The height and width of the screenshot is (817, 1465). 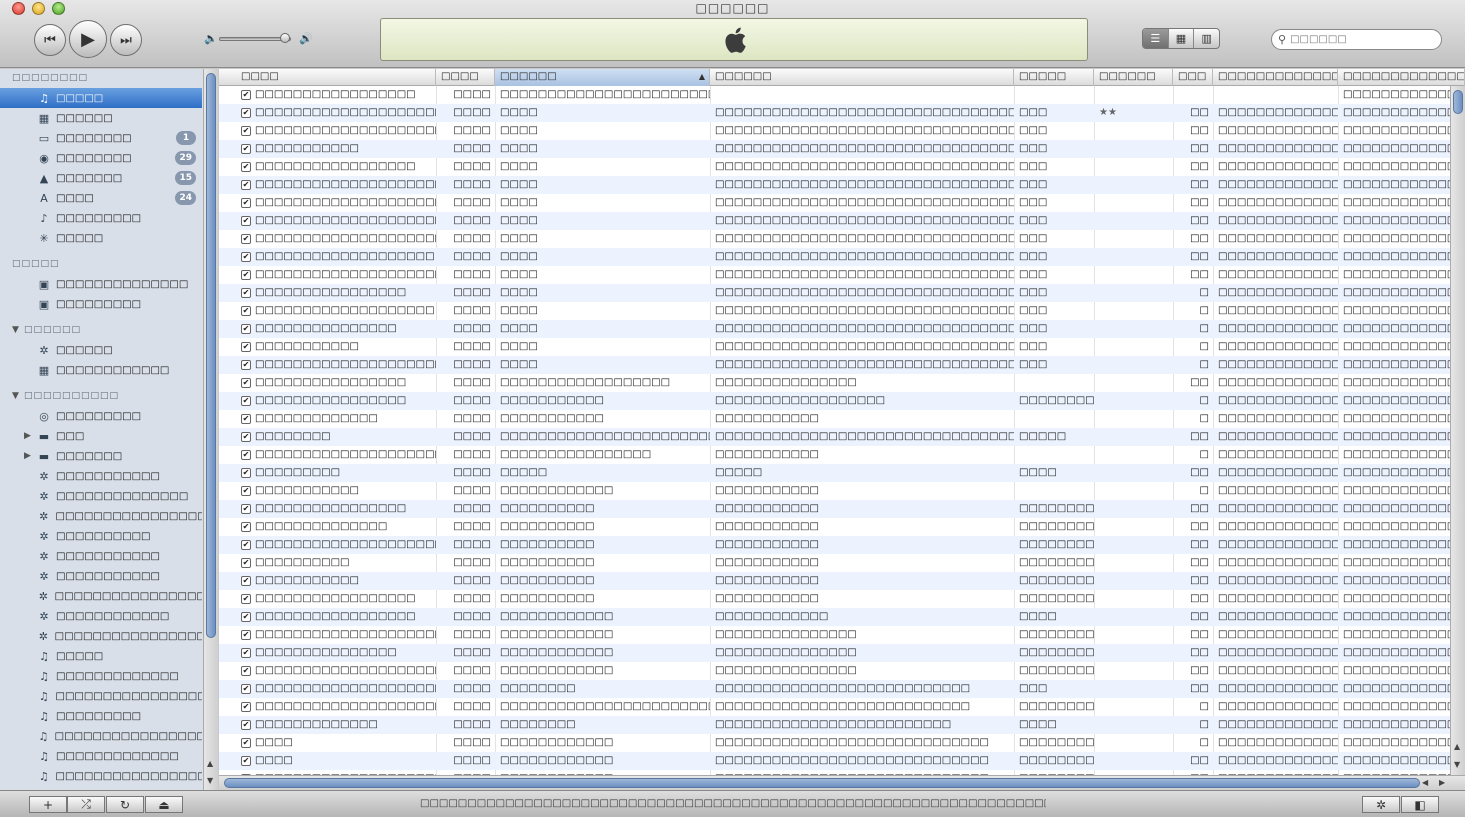 What do you see at coordinates (1458, 102) in the screenshot?
I see `track-list-vertical-scroll-thumb` at bounding box center [1458, 102].